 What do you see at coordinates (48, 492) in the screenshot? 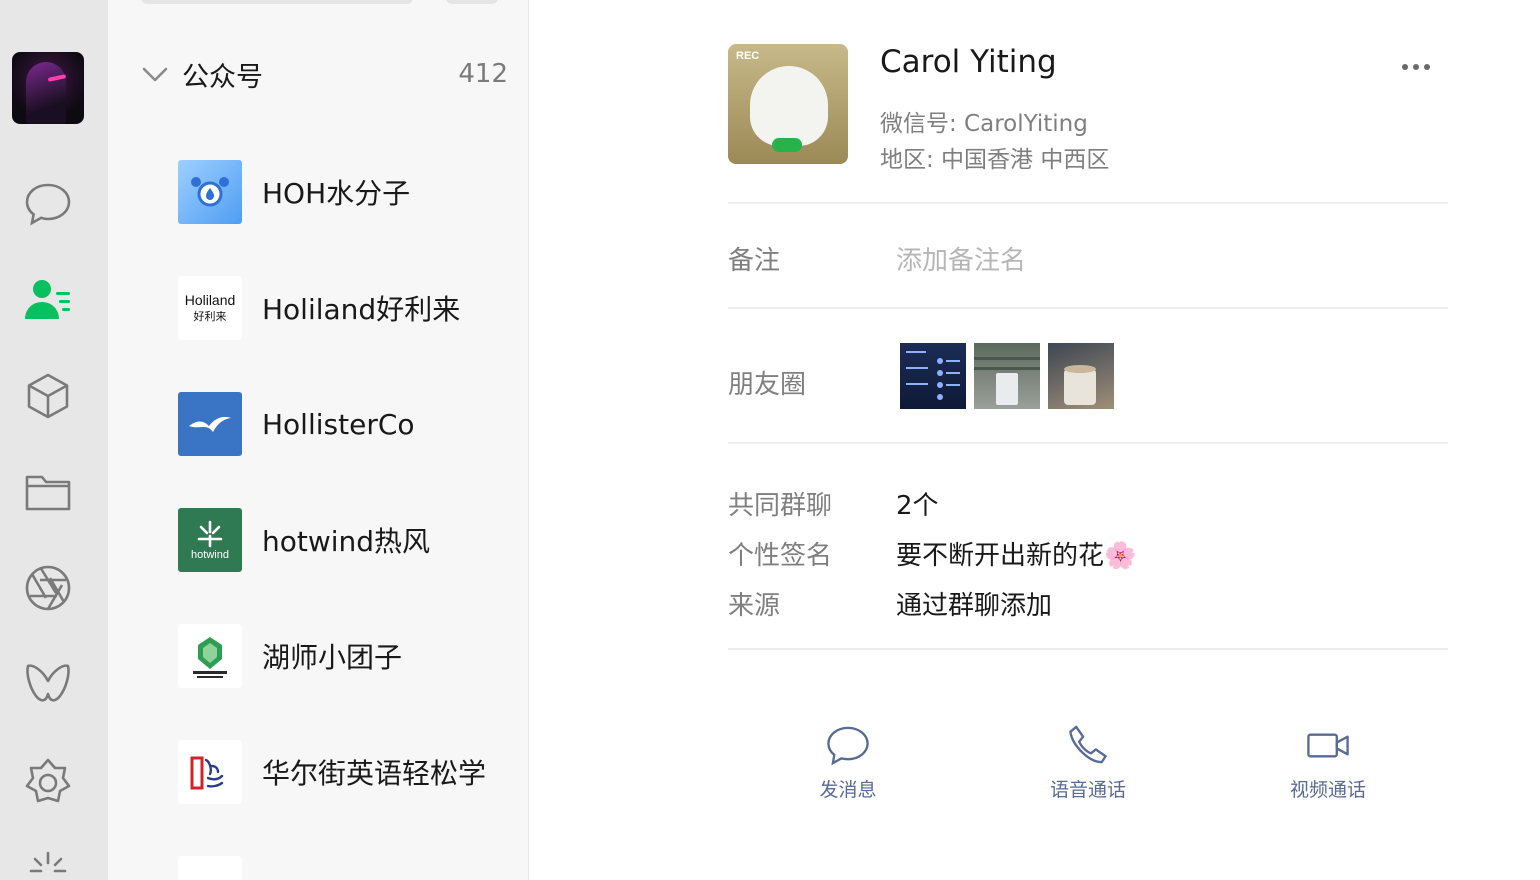
I see `folder-icon` at bounding box center [48, 492].